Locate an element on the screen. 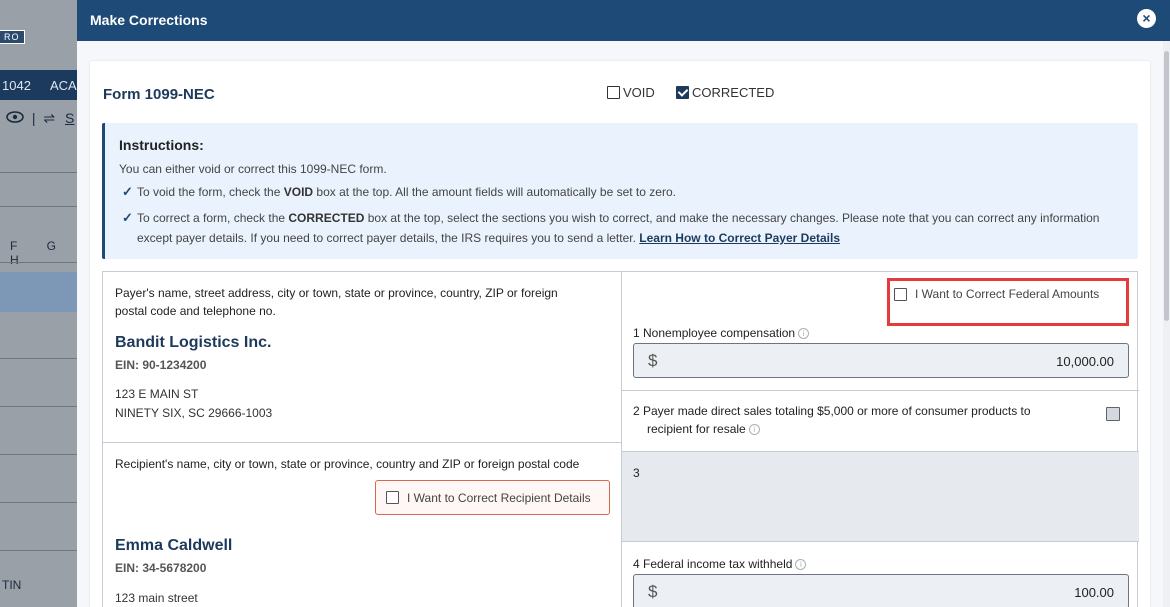 This screenshot has height=607, width=1170. correct-federal-button: I Want to Correct Federal Amounts is located at coordinates (996, 294).